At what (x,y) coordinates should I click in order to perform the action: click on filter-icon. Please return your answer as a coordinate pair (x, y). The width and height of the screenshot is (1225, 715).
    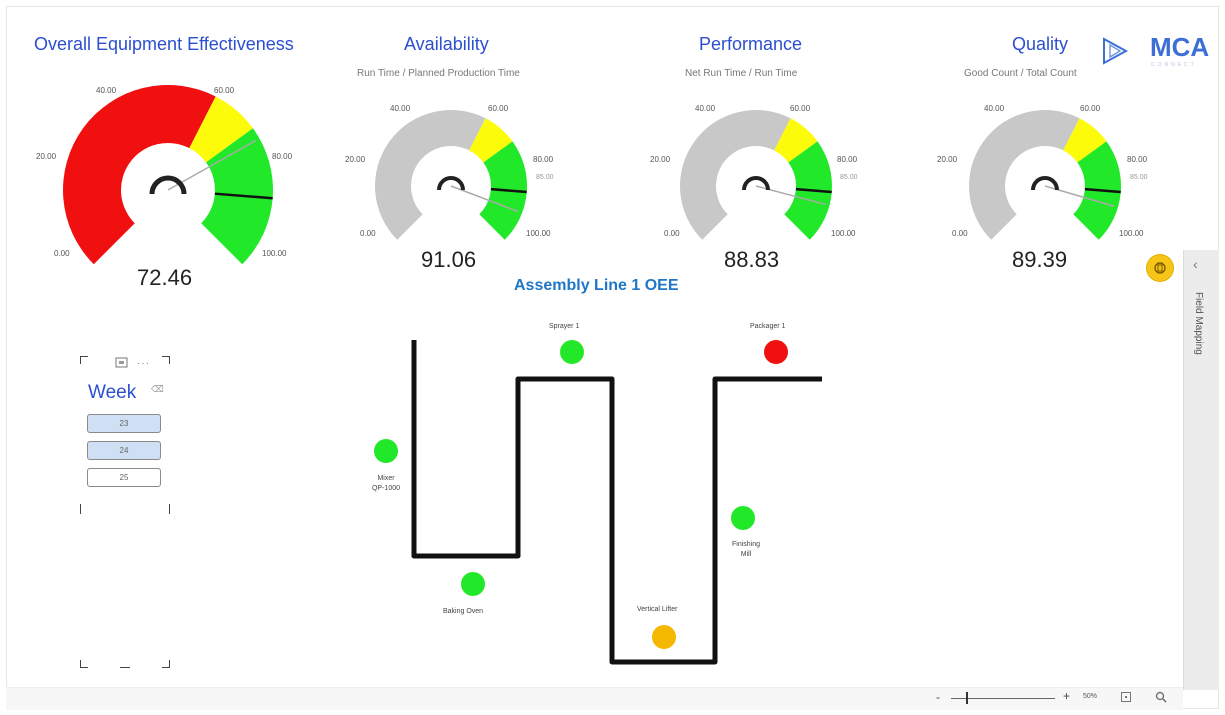
    Looking at the image, I should click on (1160, 268).